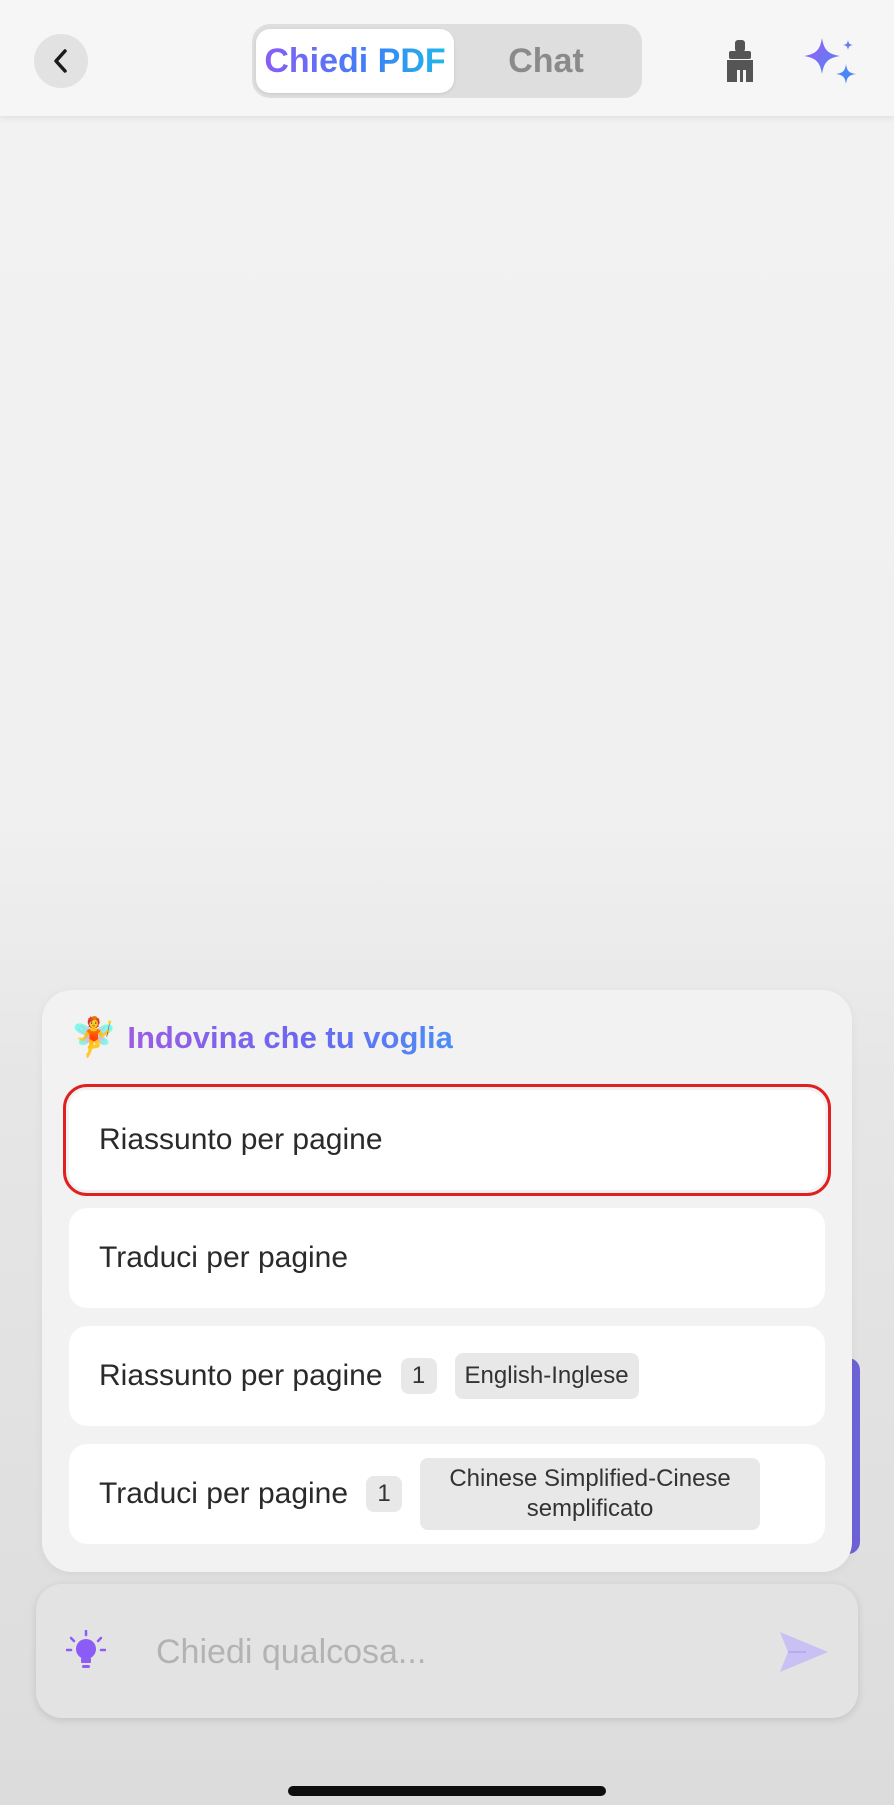  What do you see at coordinates (290, 1037) in the screenshot?
I see `suggestions-title-text: Indovina che tu voglia` at bounding box center [290, 1037].